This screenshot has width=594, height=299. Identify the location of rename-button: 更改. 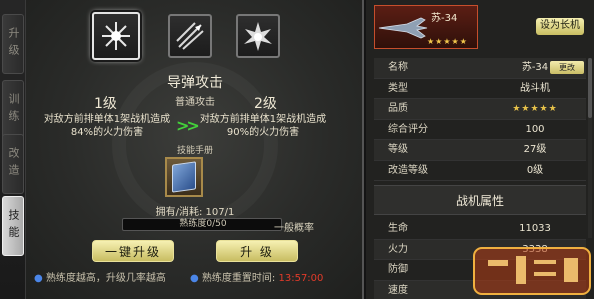
(567, 67).